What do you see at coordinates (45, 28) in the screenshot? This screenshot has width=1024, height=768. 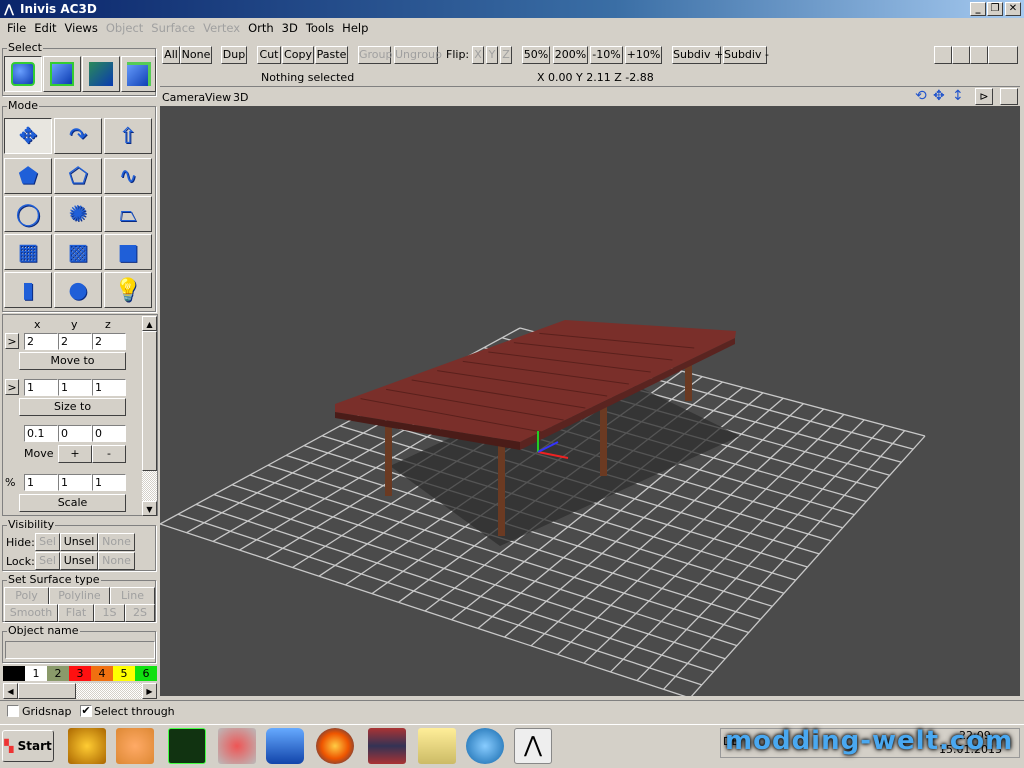 I see `menu-edit: Edit` at bounding box center [45, 28].